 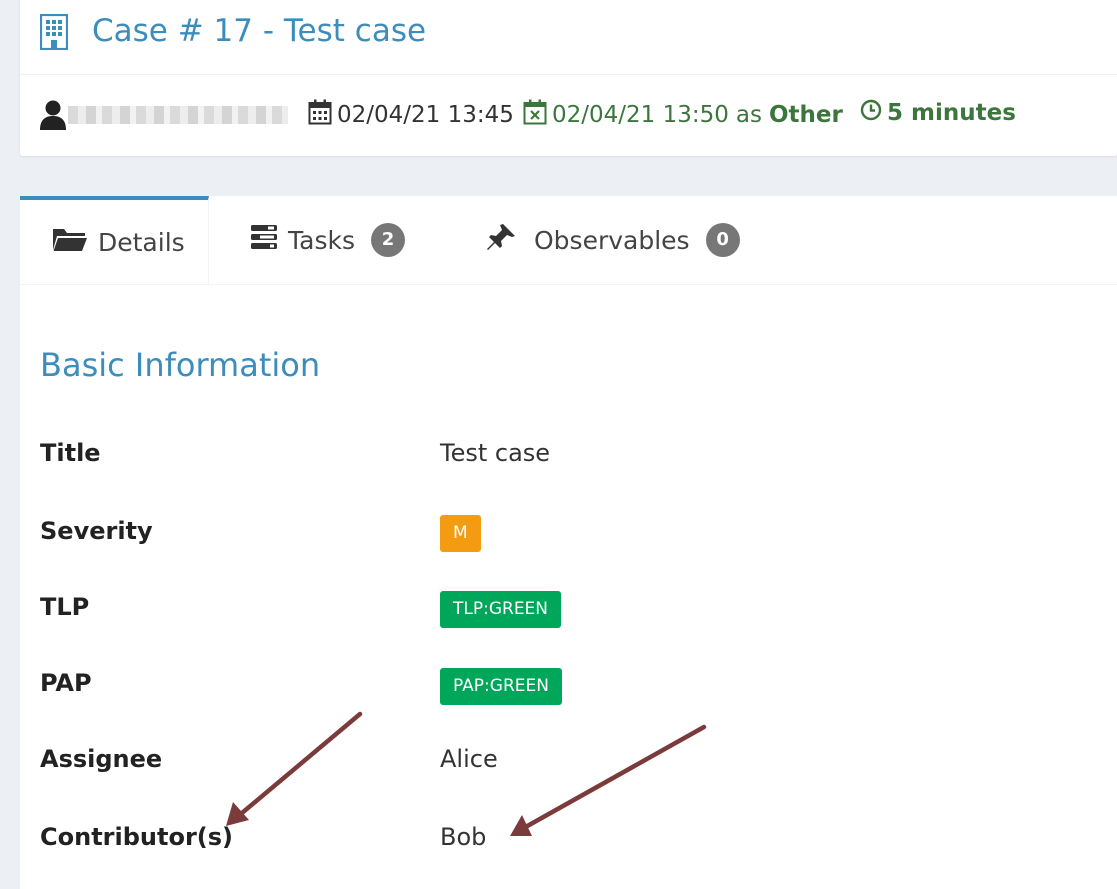 I want to click on pap-badge: PAP:GREEN, so click(x=501, y=686).